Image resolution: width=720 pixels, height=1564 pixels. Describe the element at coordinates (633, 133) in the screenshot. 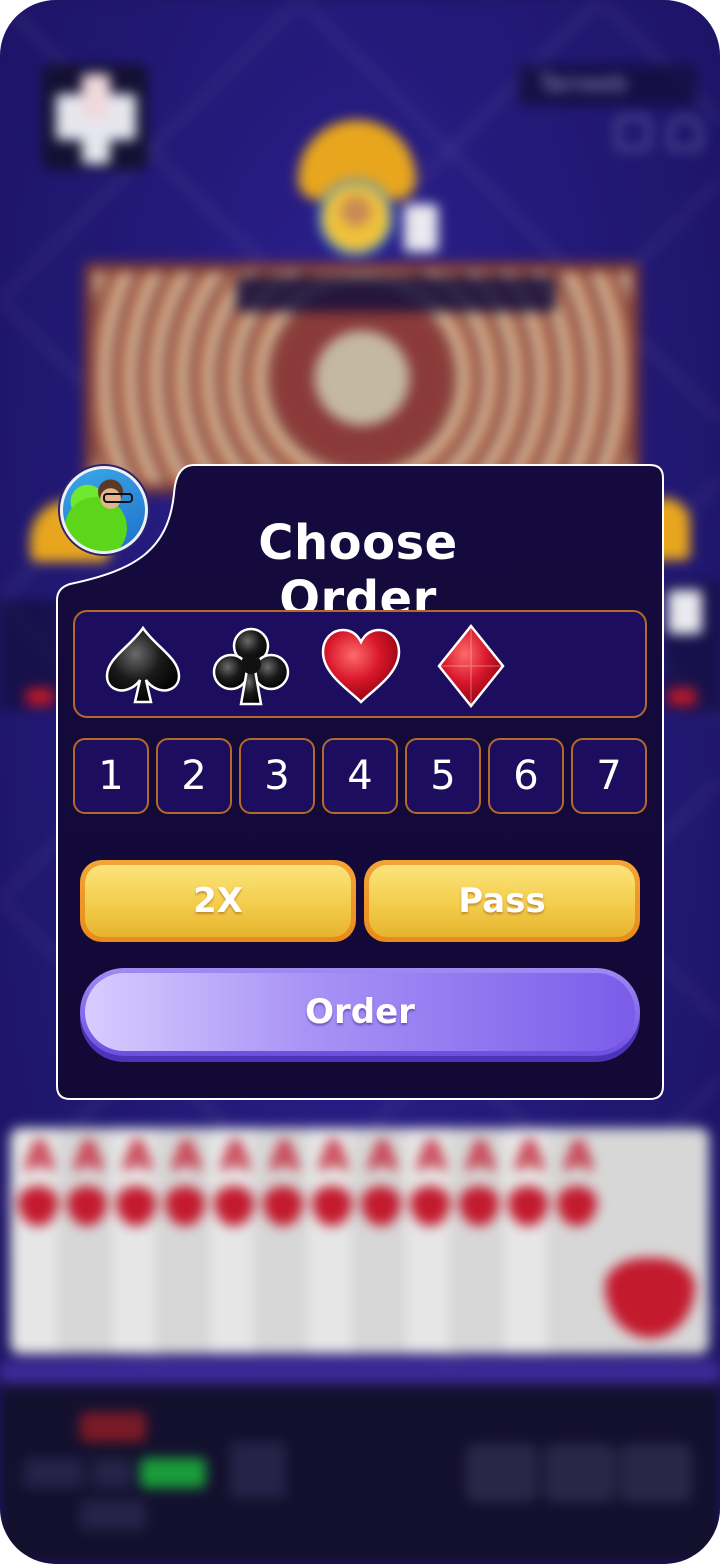

I see `chat-icon` at that location.